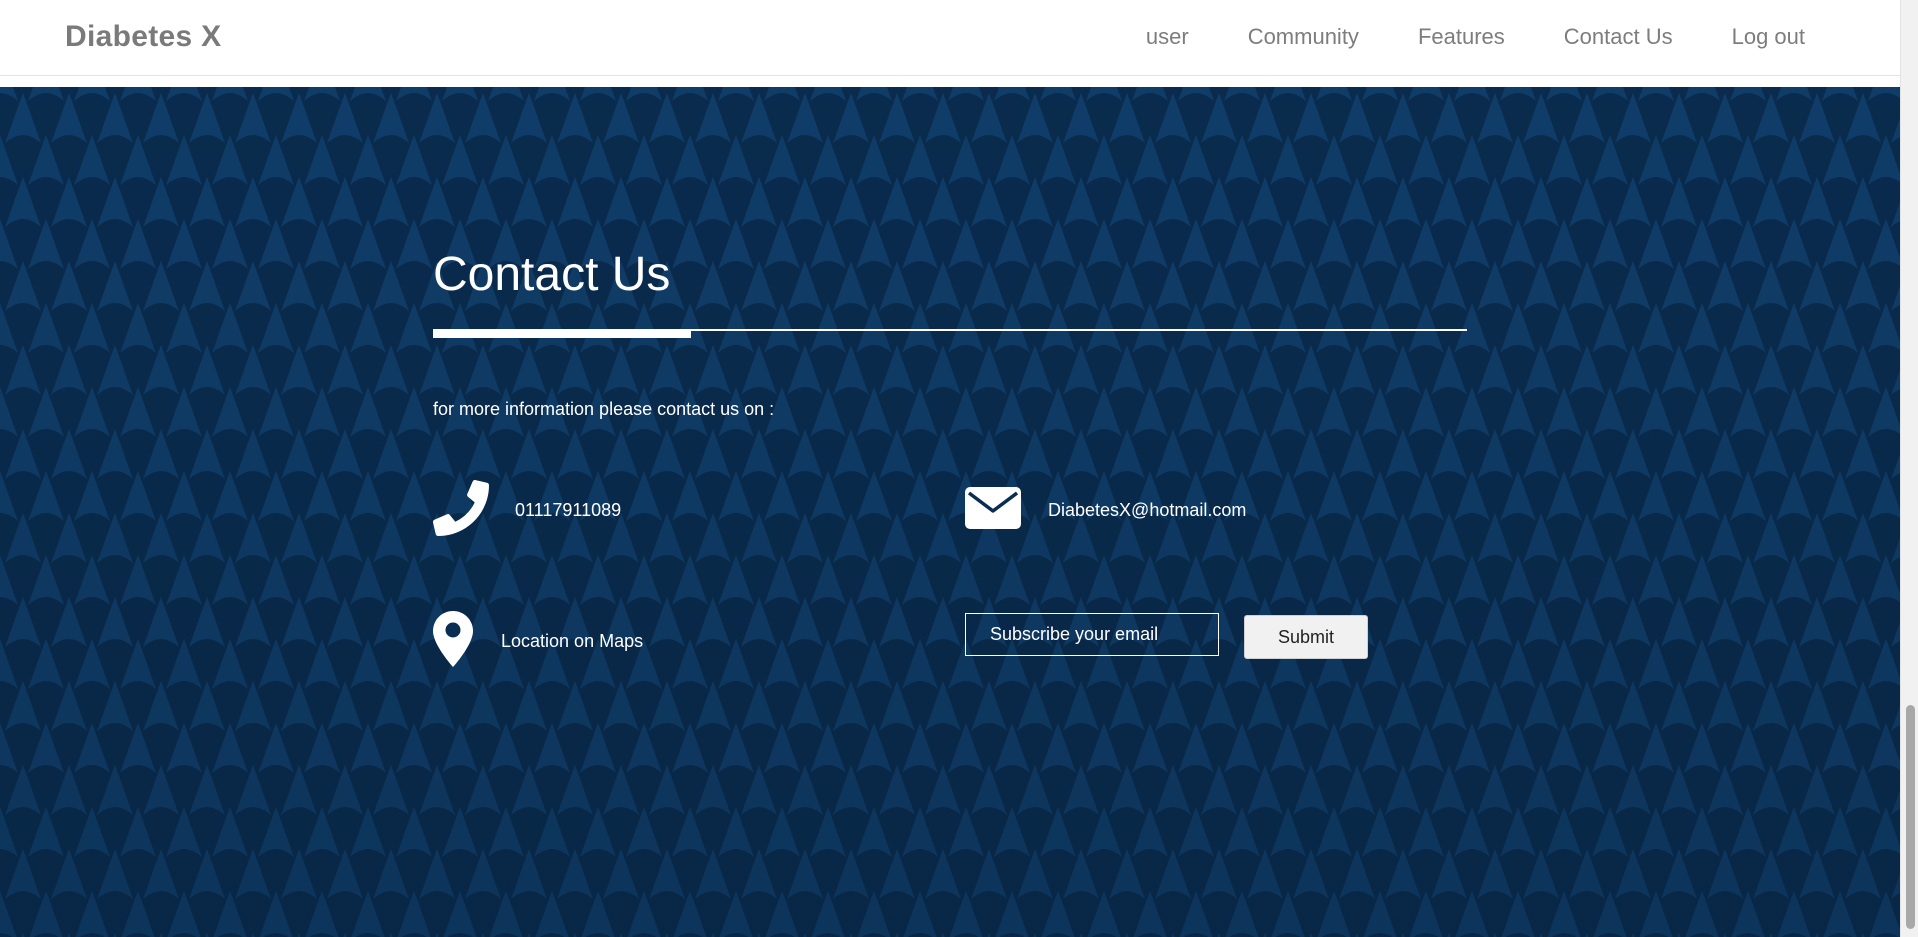 The width and height of the screenshot is (1918, 937). I want to click on nav-item-contact-us: Contact Us, so click(1618, 37).